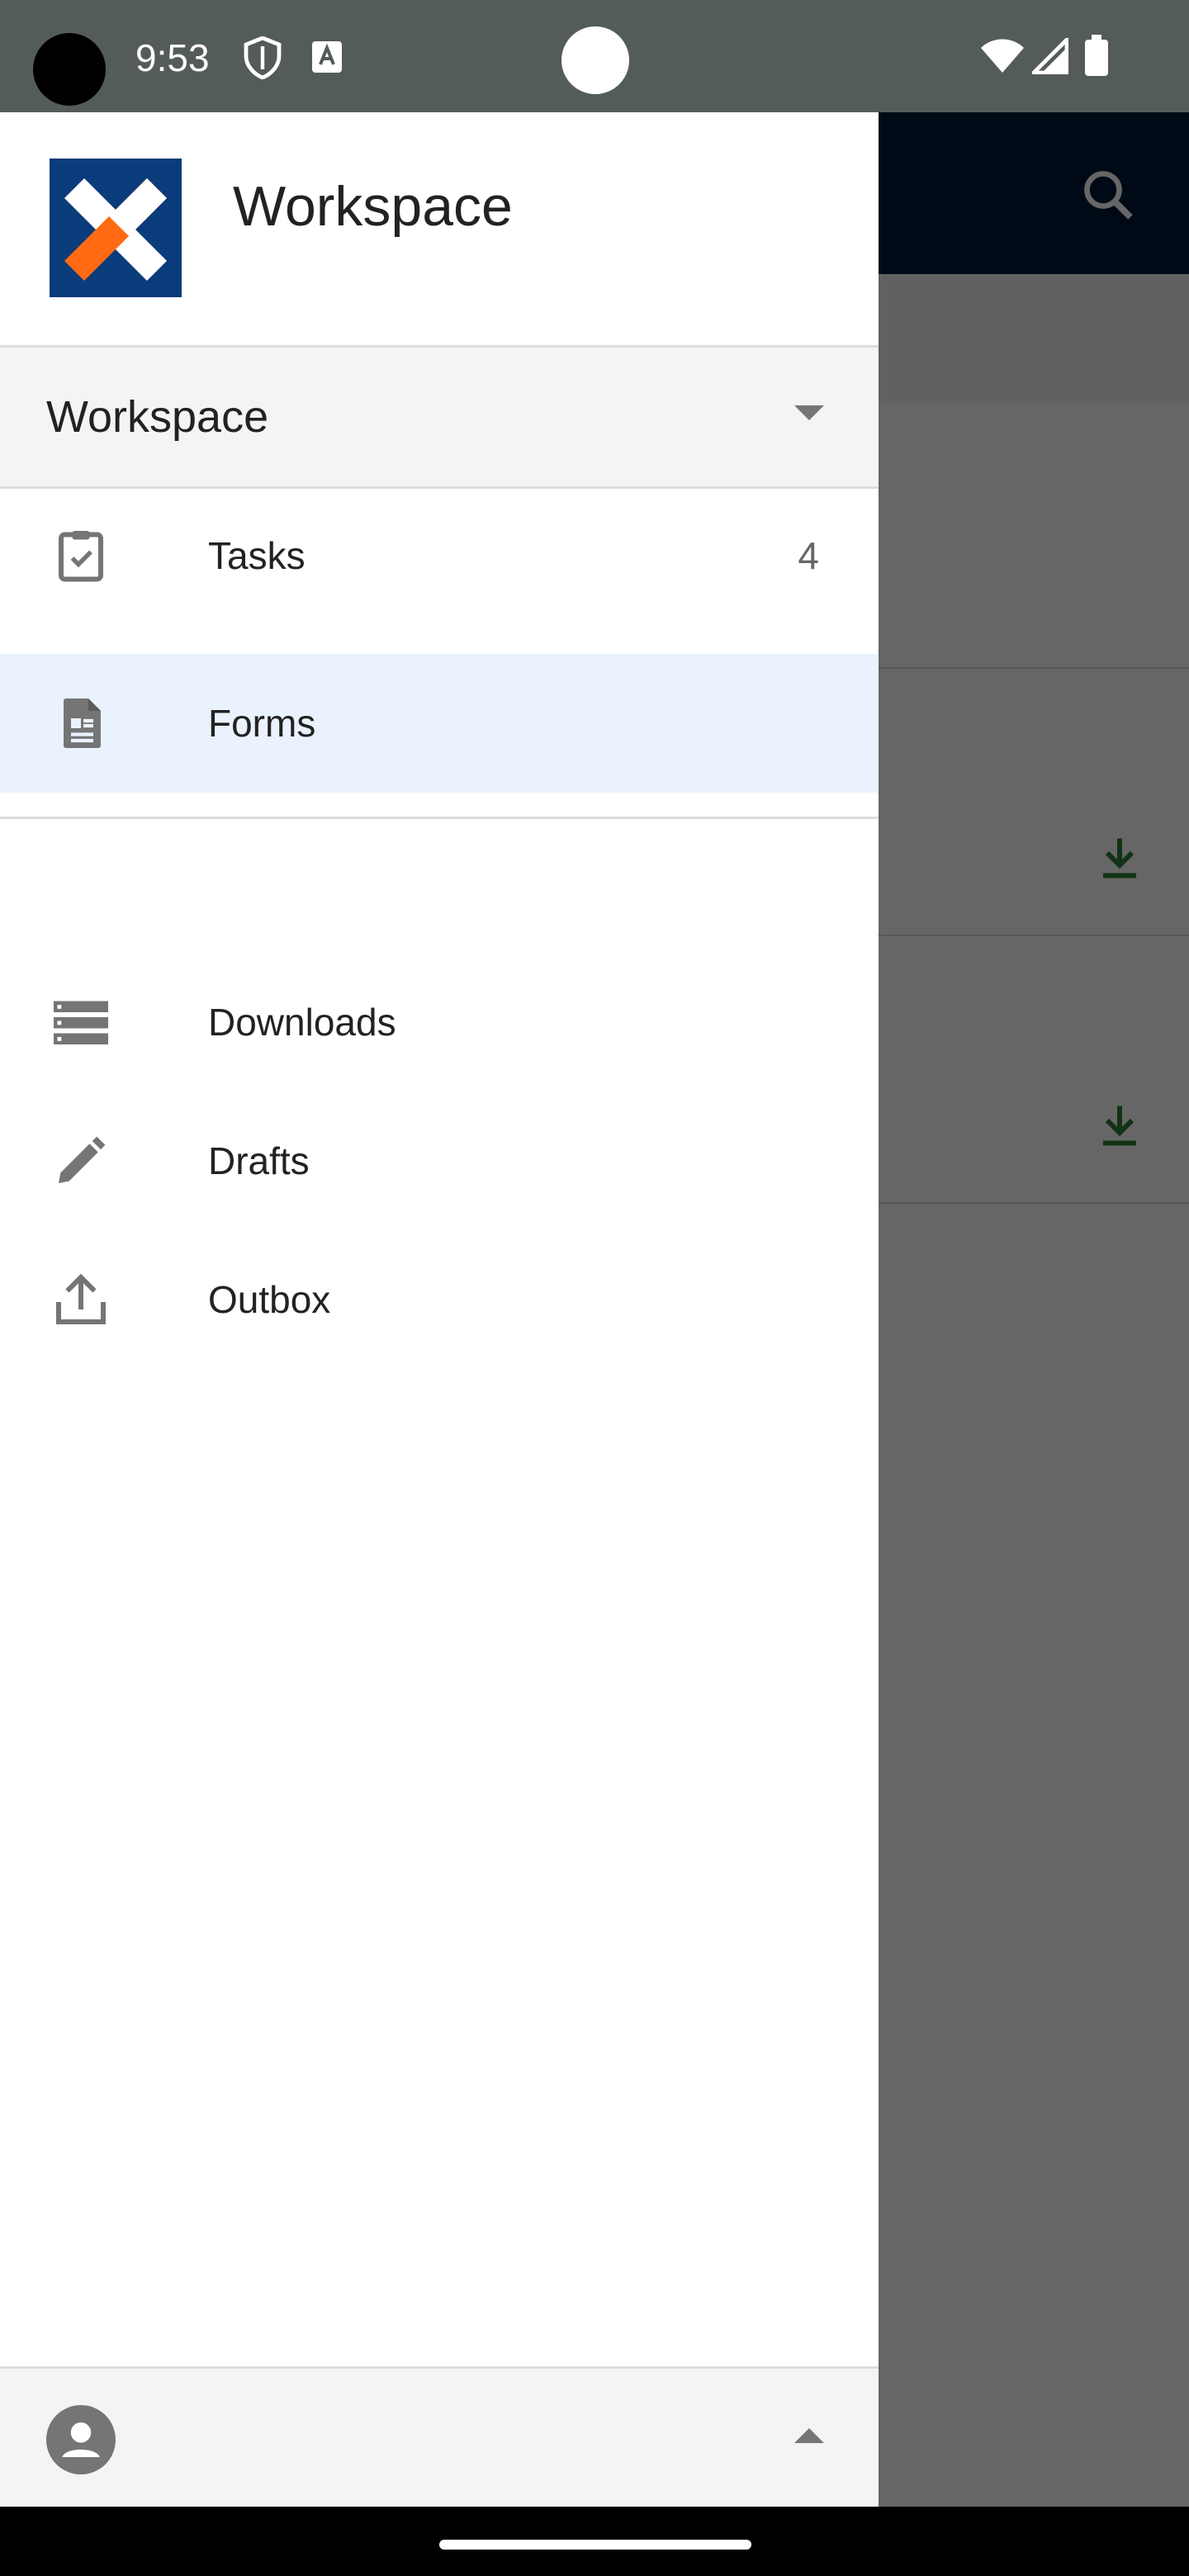  Describe the element at coordinates (172, 57) in the screenshot. I see `status-time: 9:53` at that location.